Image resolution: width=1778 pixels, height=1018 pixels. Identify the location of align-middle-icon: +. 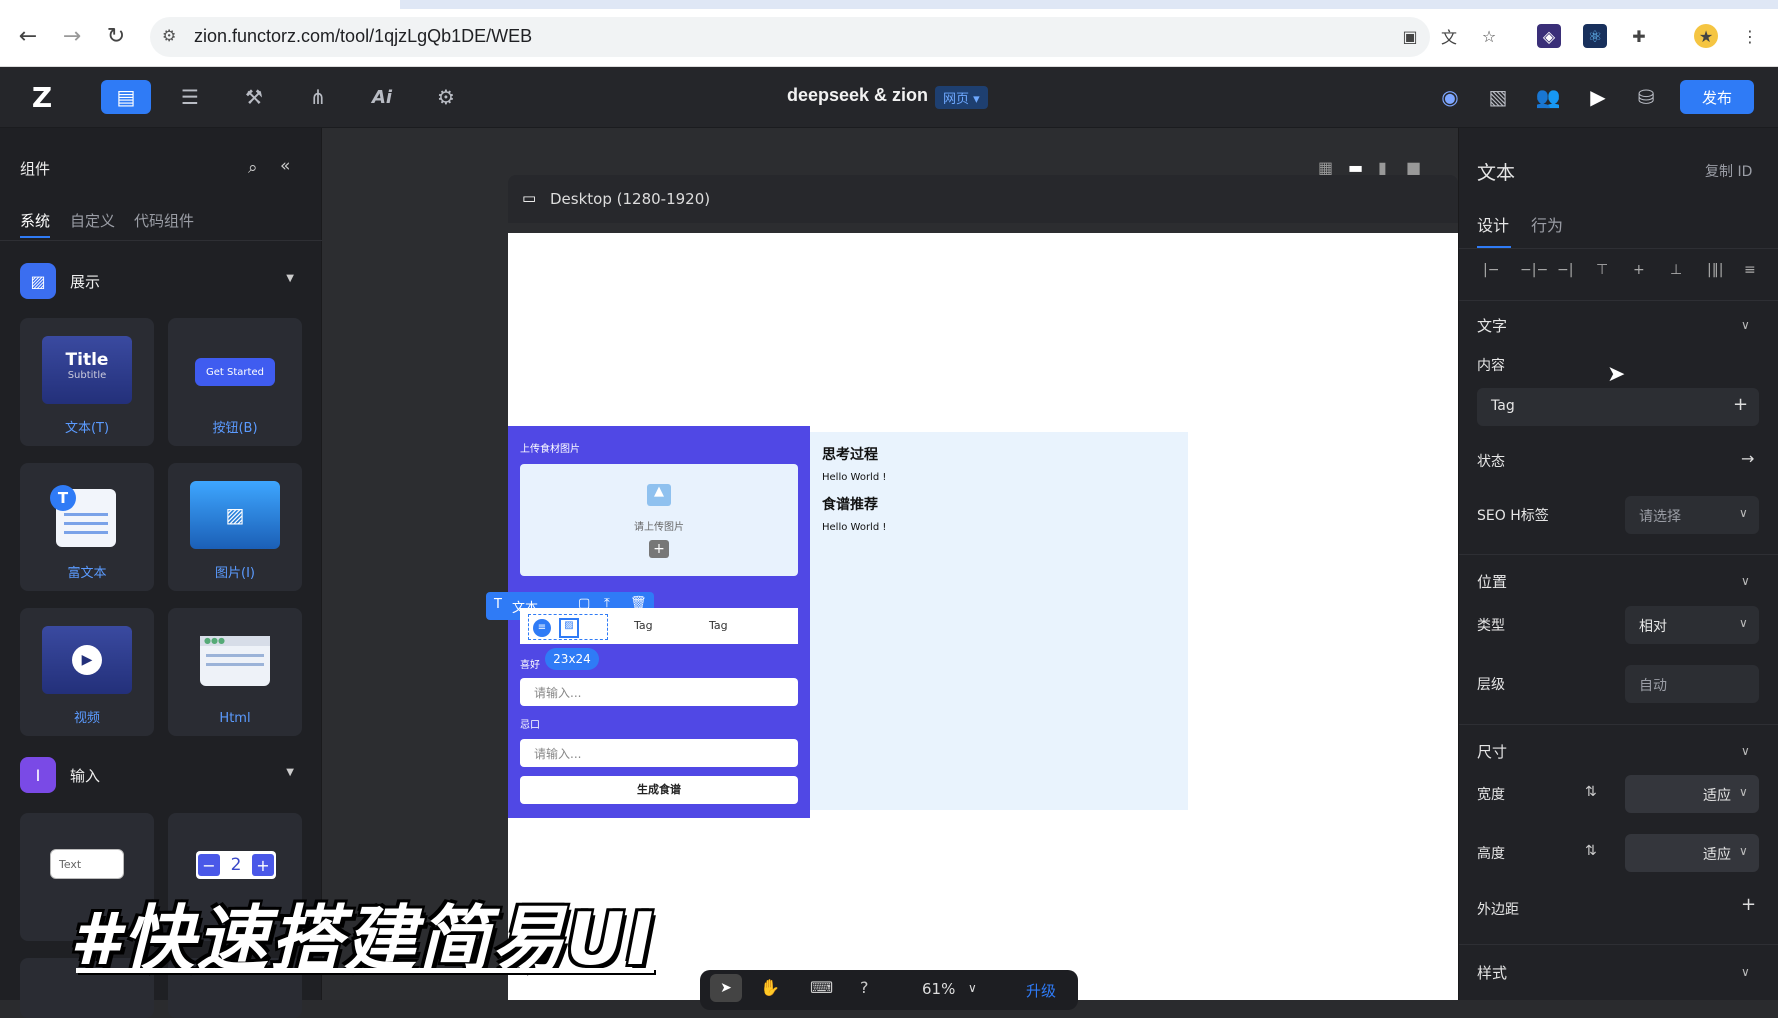
(1639, 270).